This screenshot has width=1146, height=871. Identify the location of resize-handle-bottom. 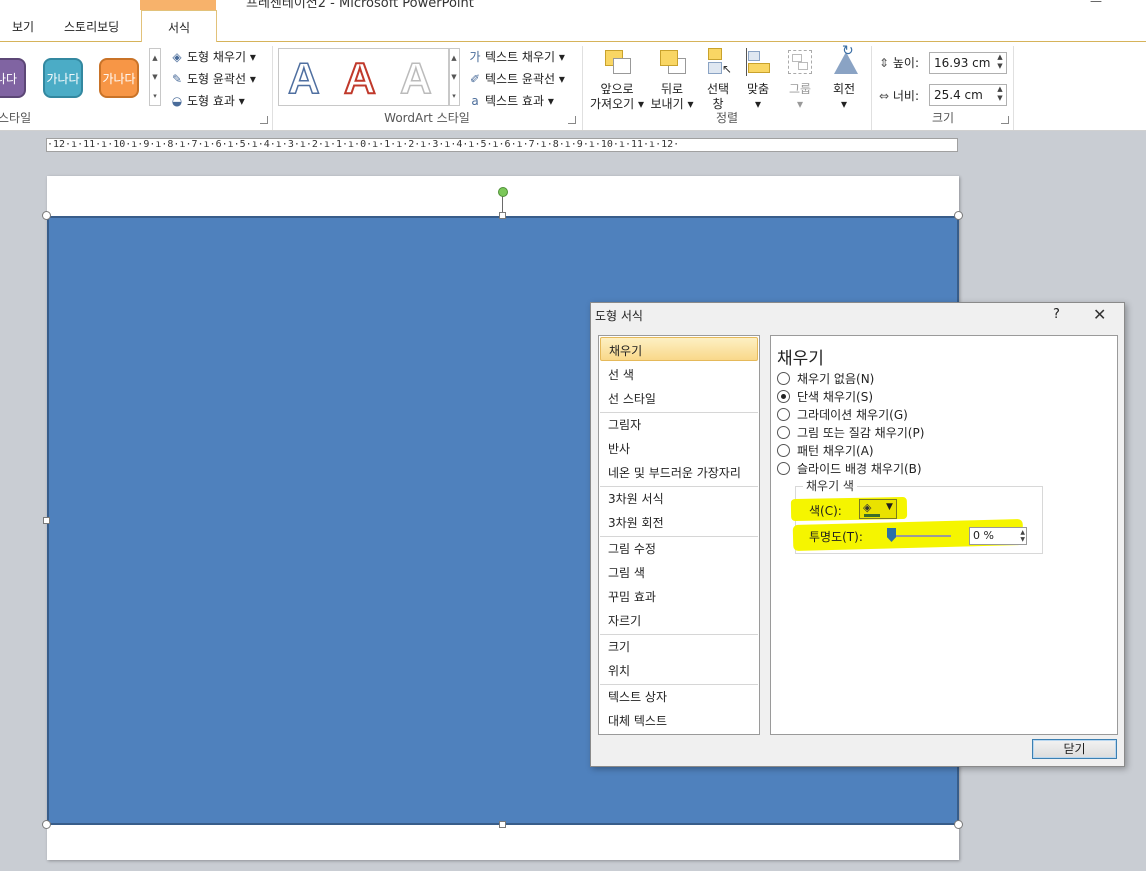
(502, 824).